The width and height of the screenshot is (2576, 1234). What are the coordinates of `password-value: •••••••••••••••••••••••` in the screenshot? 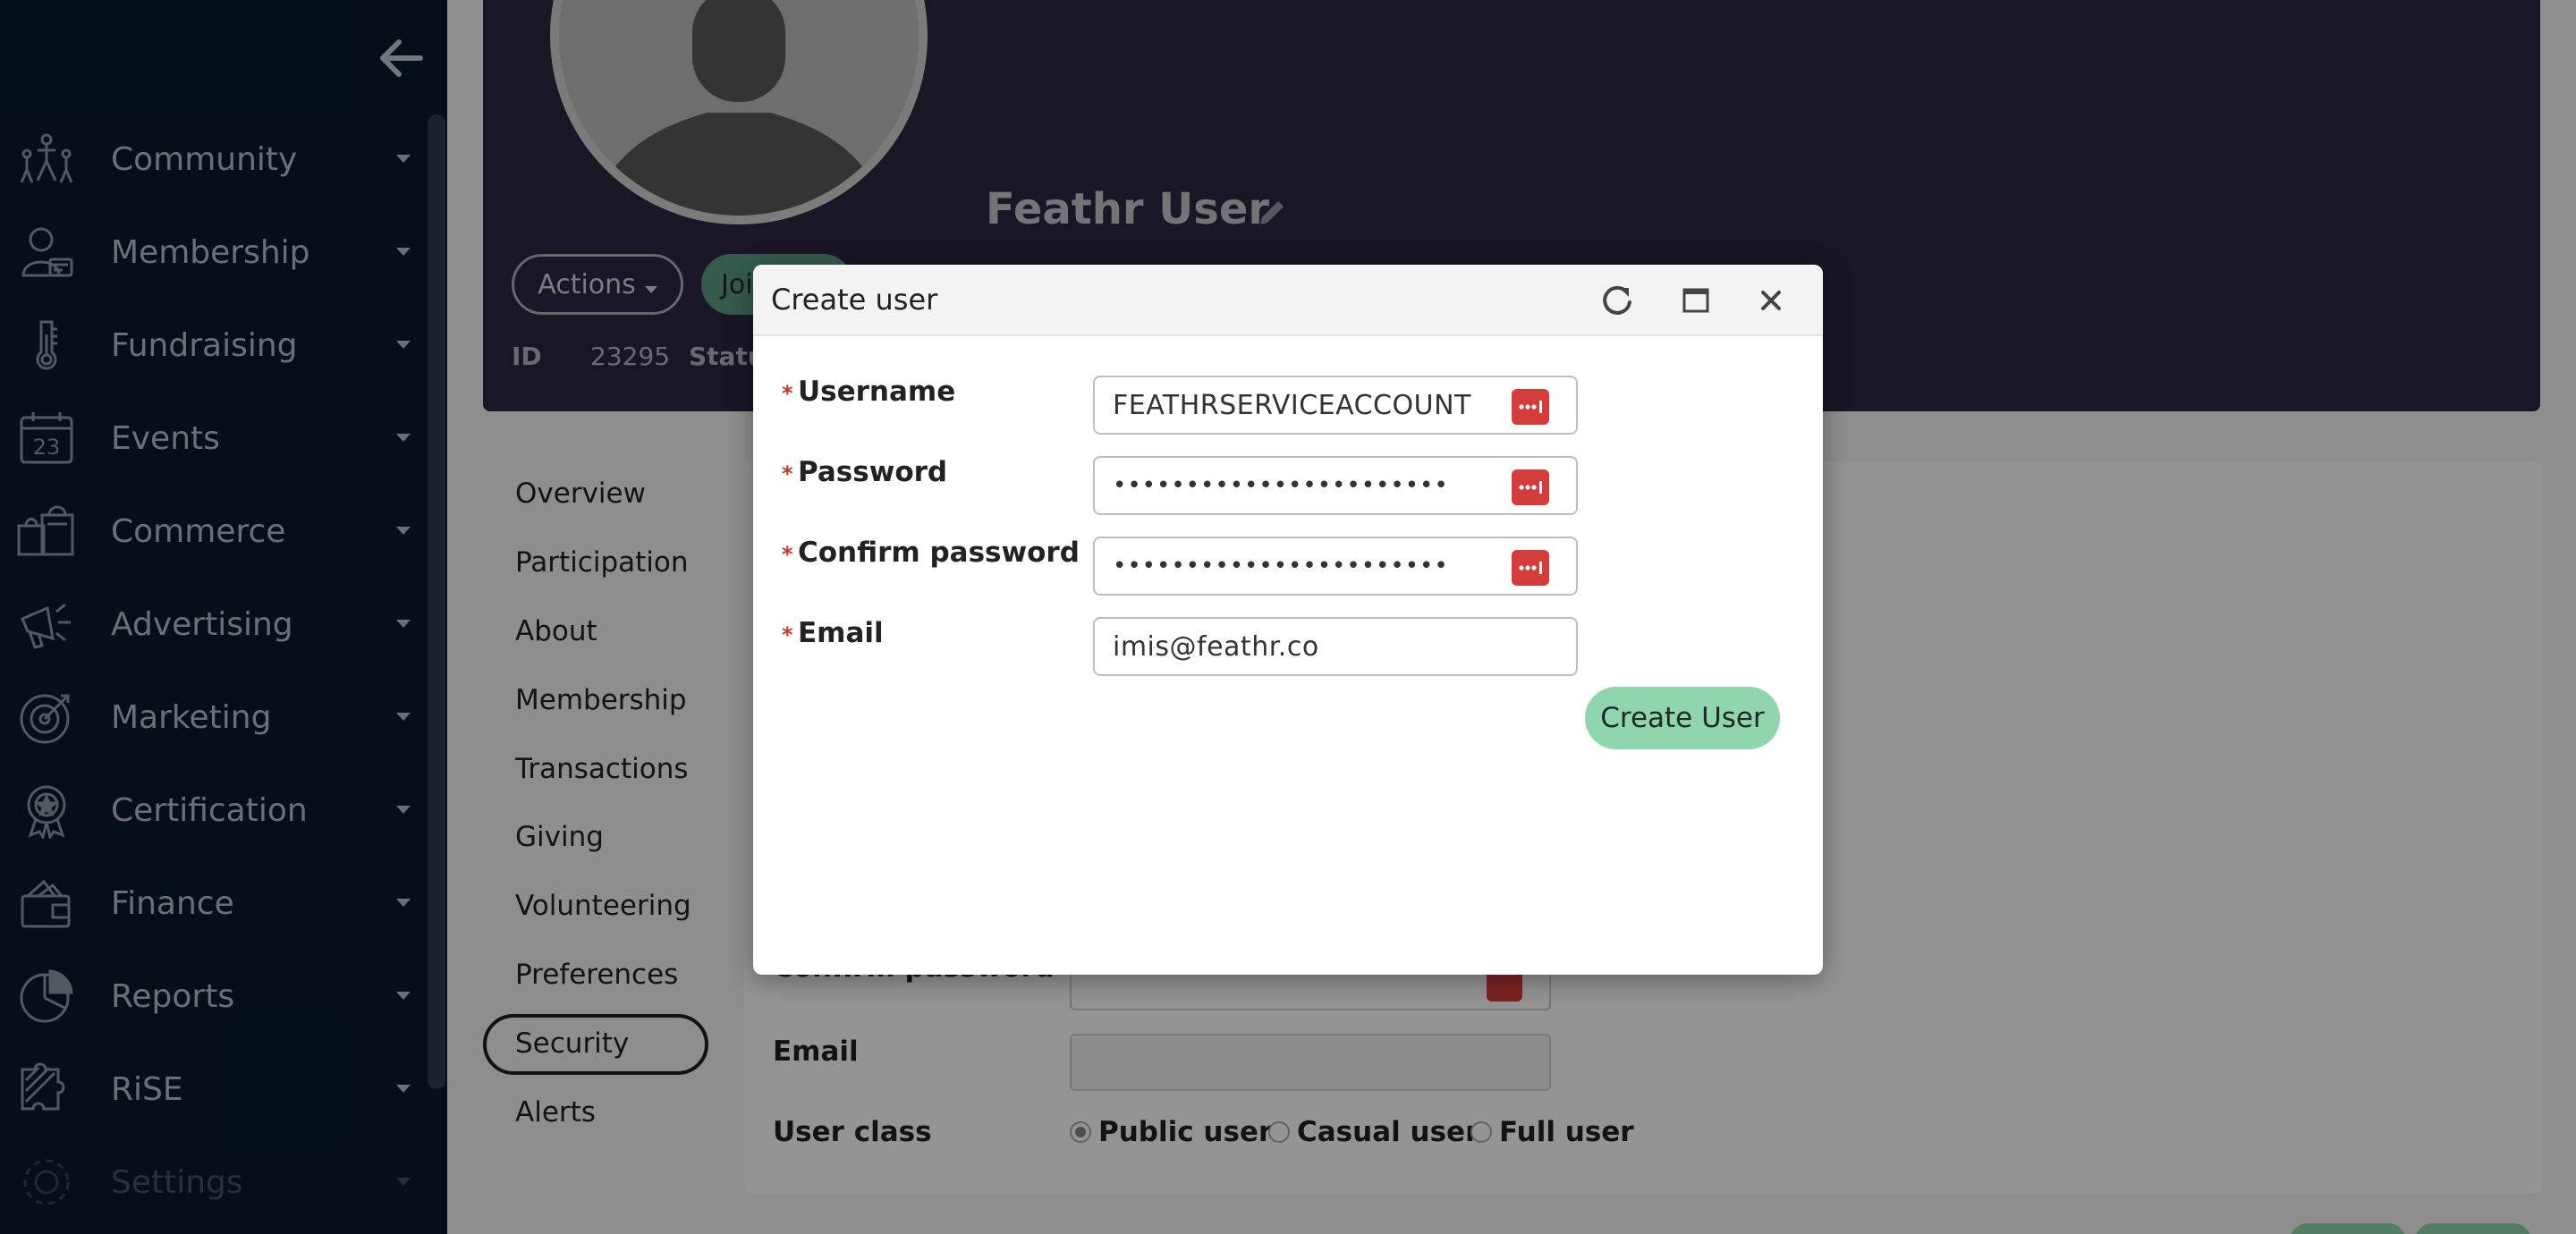 It's located at (1281, 485).